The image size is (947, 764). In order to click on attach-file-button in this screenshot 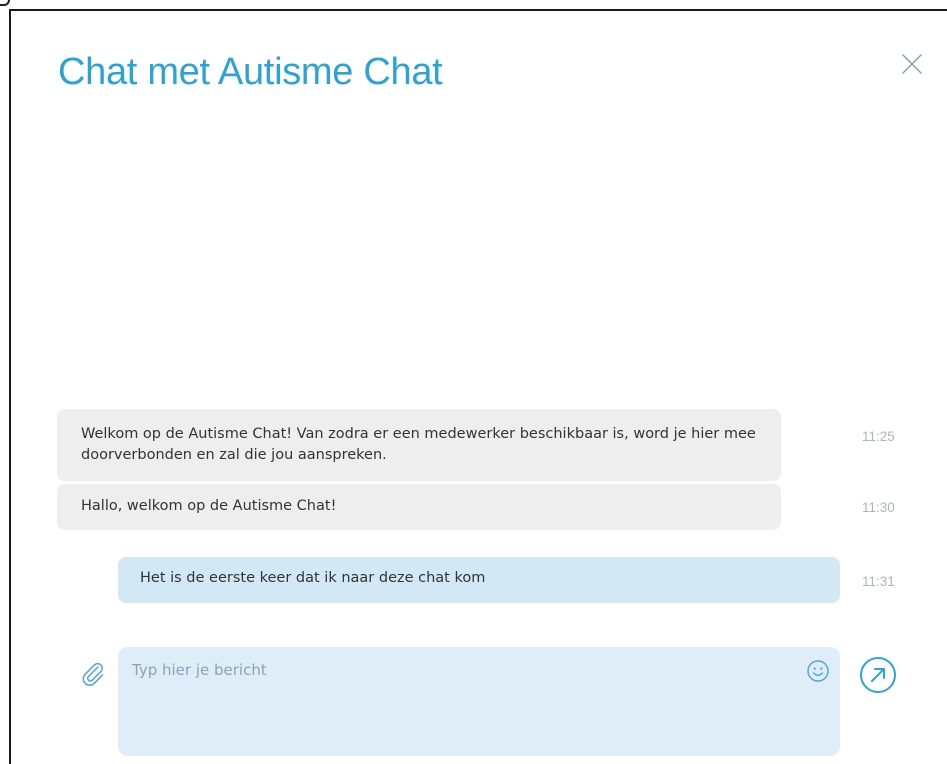, I will do `click(93, 674)`.